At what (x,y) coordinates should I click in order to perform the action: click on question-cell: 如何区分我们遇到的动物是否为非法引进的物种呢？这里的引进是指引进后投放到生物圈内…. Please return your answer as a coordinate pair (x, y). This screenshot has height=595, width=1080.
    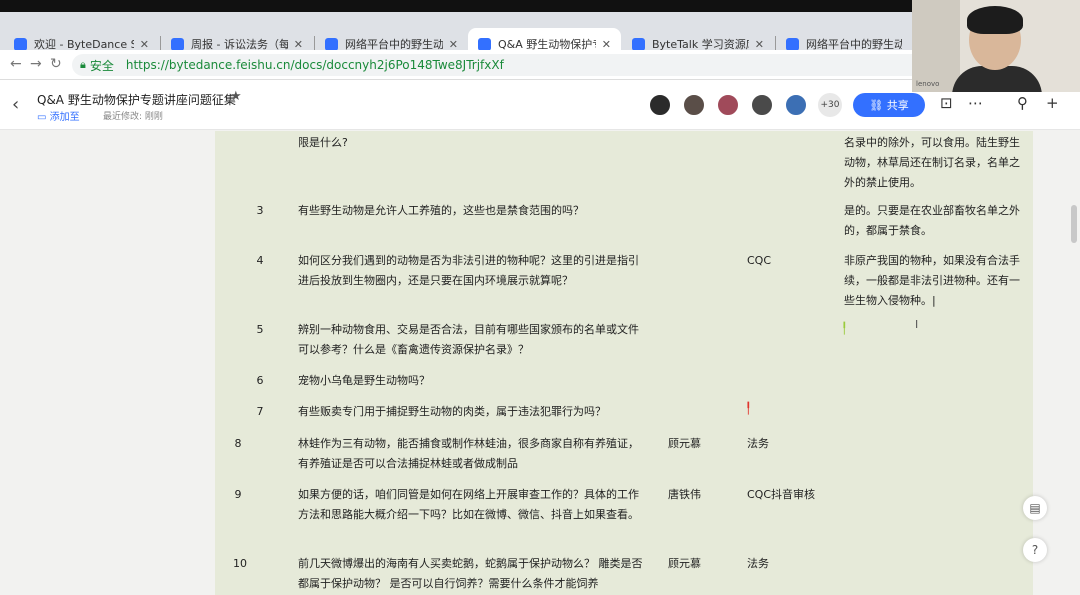
    Looking at the image, I should click on (473, 271).